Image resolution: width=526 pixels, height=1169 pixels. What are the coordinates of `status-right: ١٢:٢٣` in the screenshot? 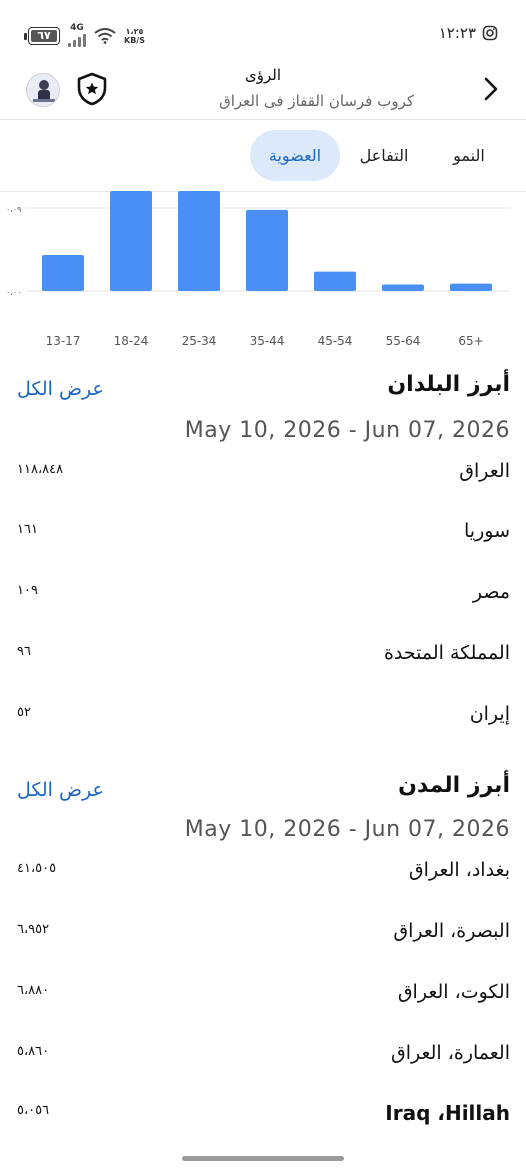 It's located at (468, 33).